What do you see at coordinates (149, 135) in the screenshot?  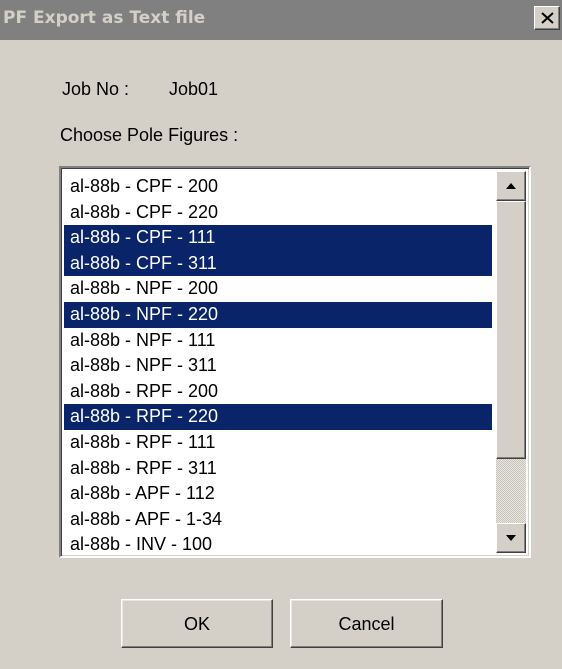 I see `choose-pole-figures-label: Choose Pole Figures :` at bounding box center [149, 135].